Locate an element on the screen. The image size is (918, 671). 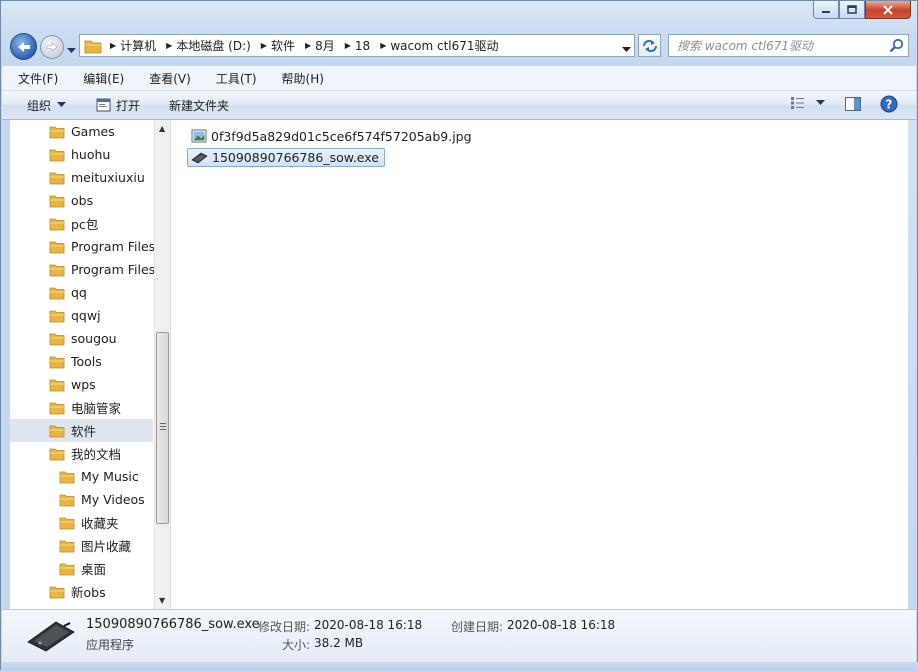
open-label: 打开 is located at coordinates (128, 105).